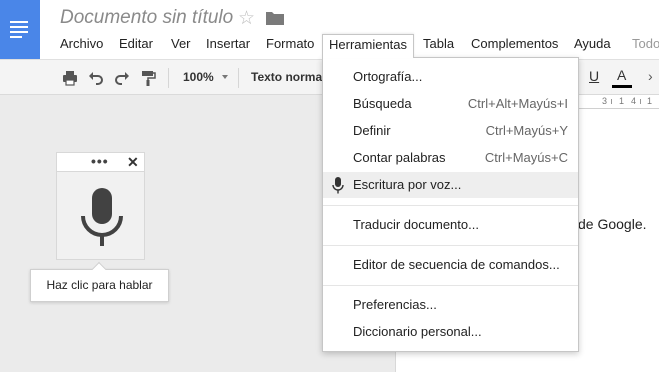  I want to click on menu-tabla: Tabla, so click(438, 45).